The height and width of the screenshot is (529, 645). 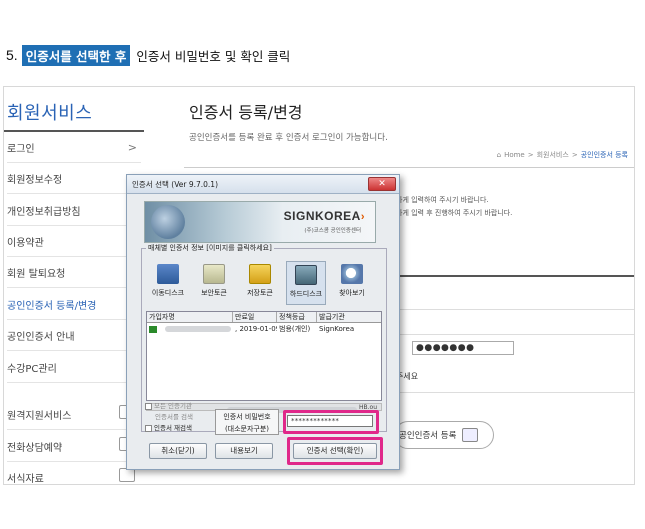 What do you see at coordinates (178, 451) in the screenshot?
I see `cancel-button: 취소(닫기)` at bounding box center [178, 451].